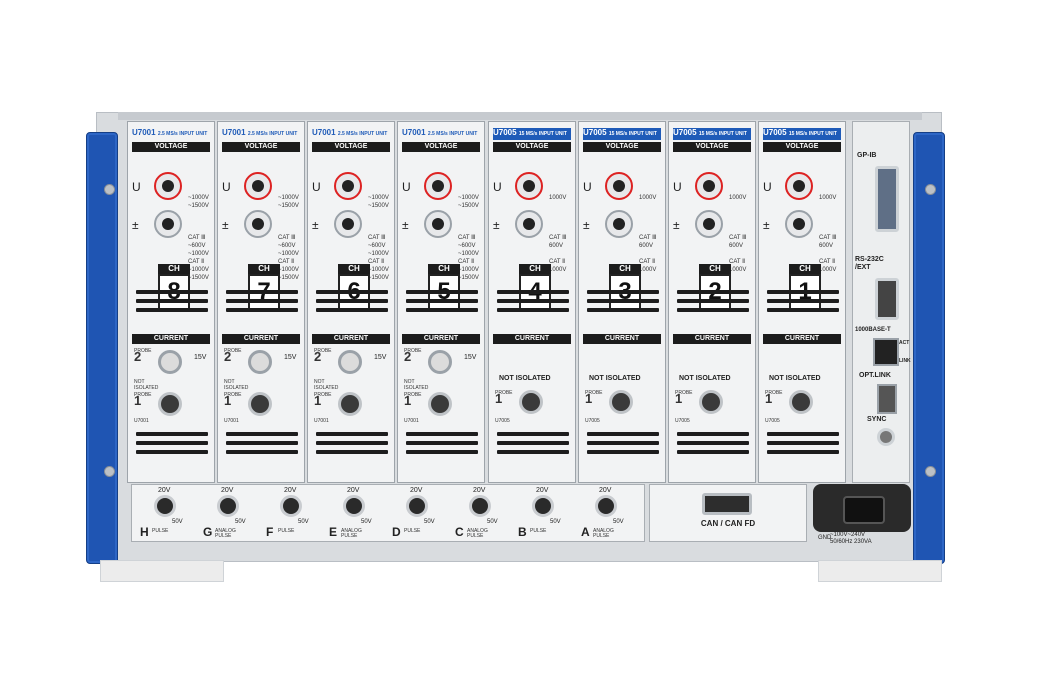 This screenshot has height=694, width=1040. What do you see at coordinates (227, 490) in the screenshot?
I see `v20-label: 20V` at bounding box center [227, 490].